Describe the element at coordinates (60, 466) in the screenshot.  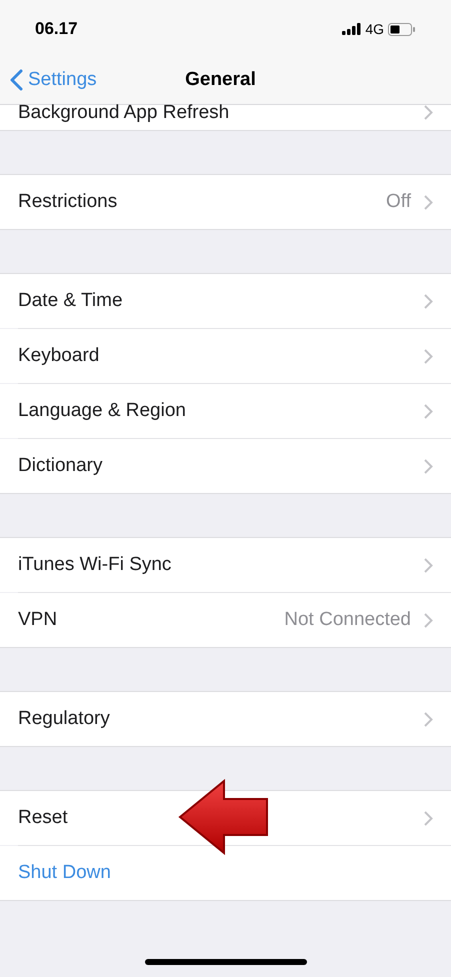
I see `row-label: Dictionary` at that location.